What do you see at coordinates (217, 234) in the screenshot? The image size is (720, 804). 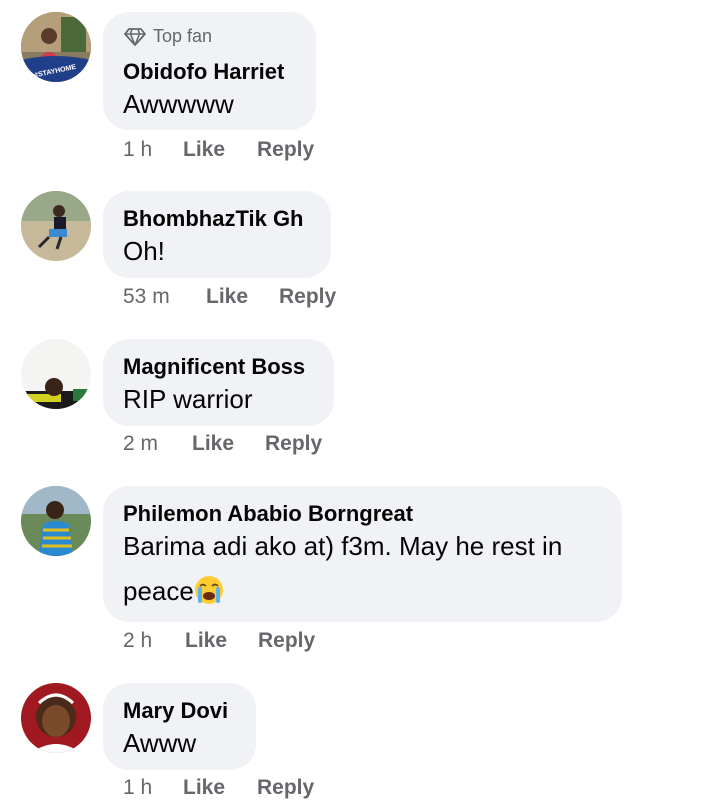 I see `comment-bubble: BhombhazTik Gh Oh!` at bounding box center [217, 234].